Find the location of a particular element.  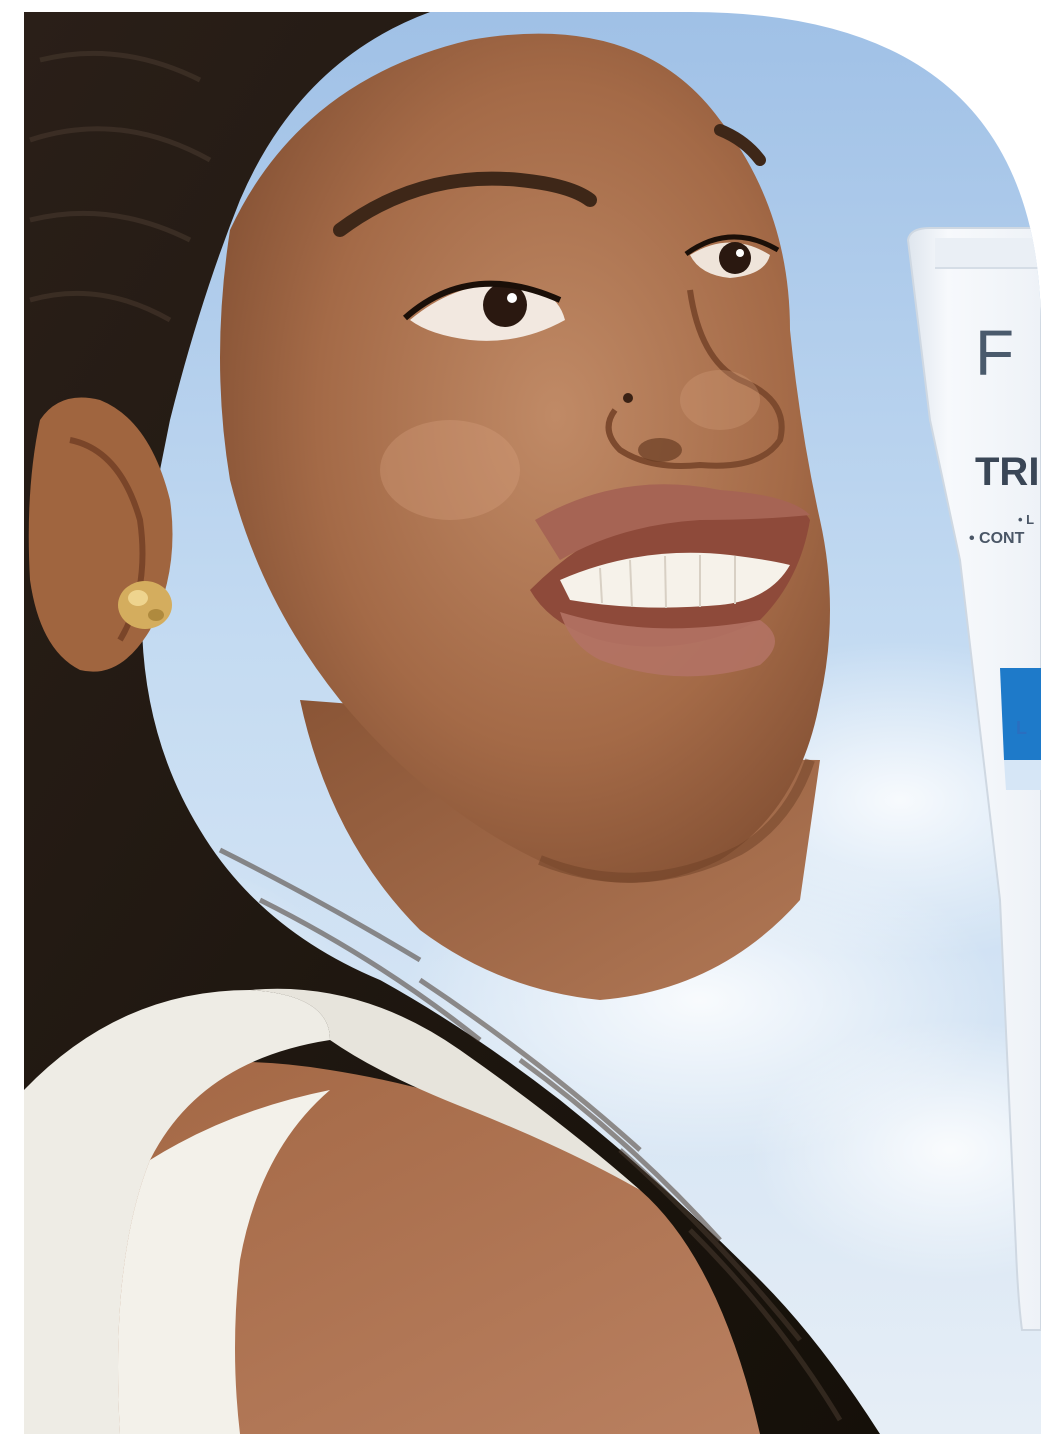

product-band-text: L is located at coordinates (1021, 728).